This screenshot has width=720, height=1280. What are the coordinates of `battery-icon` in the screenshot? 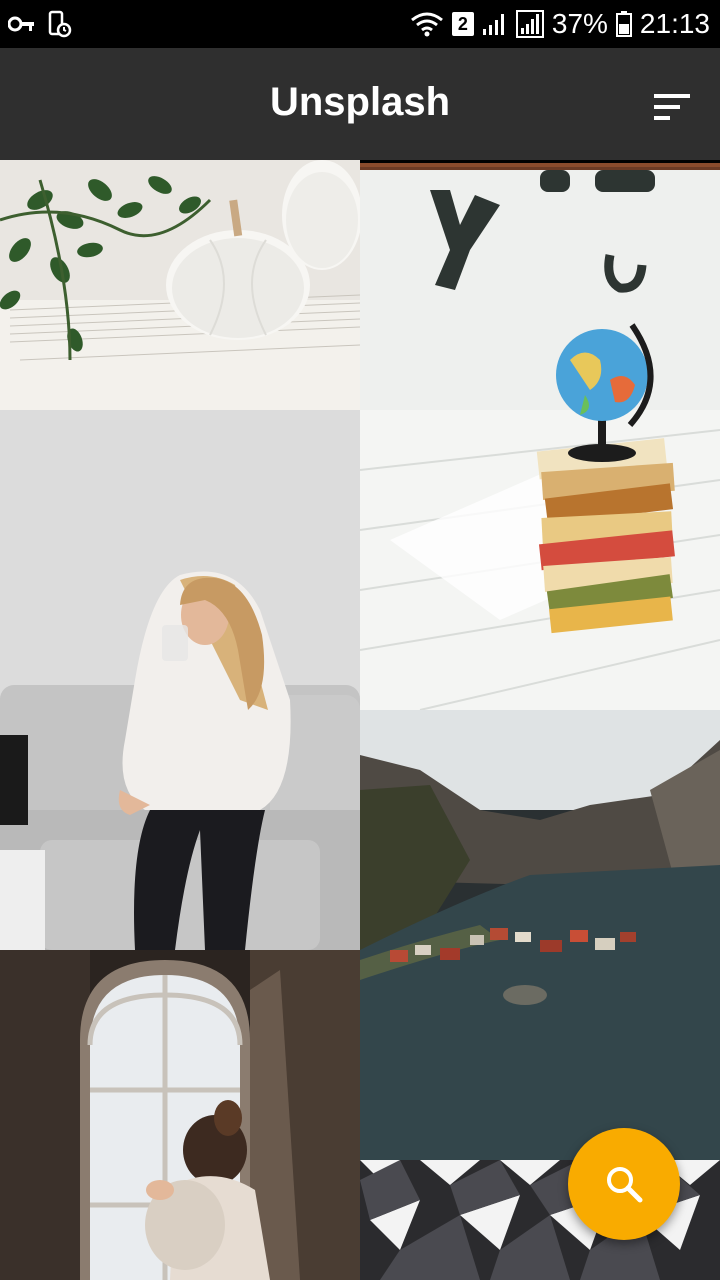 It's located at (623, 24).